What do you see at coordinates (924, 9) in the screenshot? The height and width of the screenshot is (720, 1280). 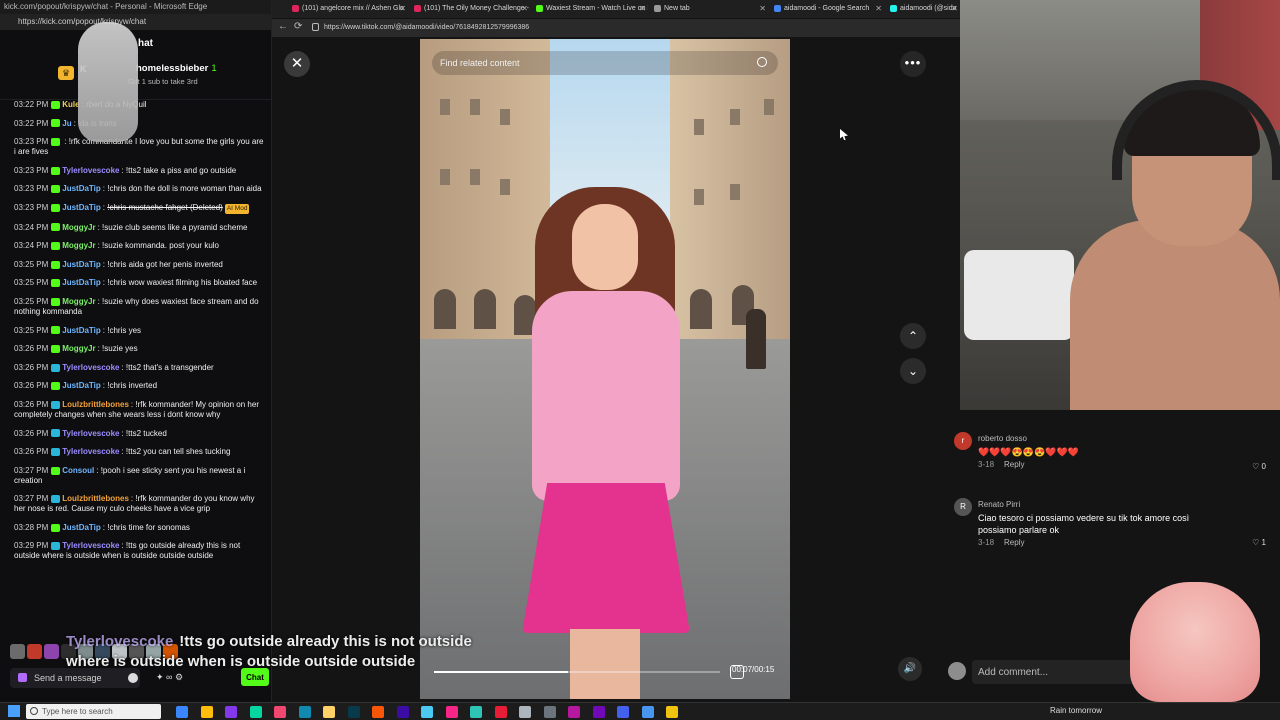 I see `browser-tab: aidamoodi (@sida ✕` at bounding box center [924, 9].